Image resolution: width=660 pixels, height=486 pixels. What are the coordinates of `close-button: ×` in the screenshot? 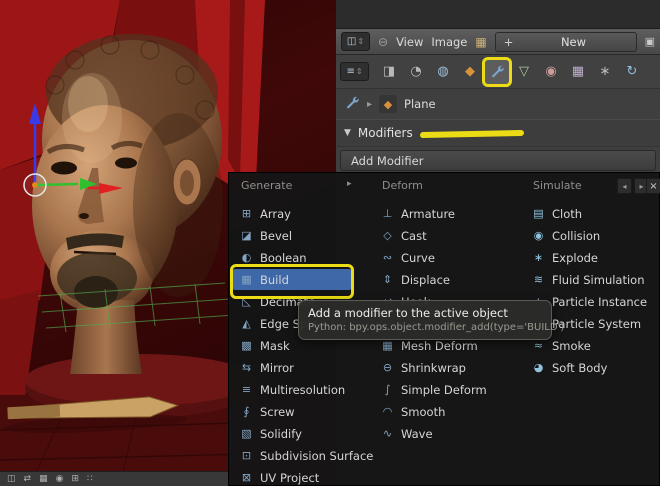 It's located at (653, 186).